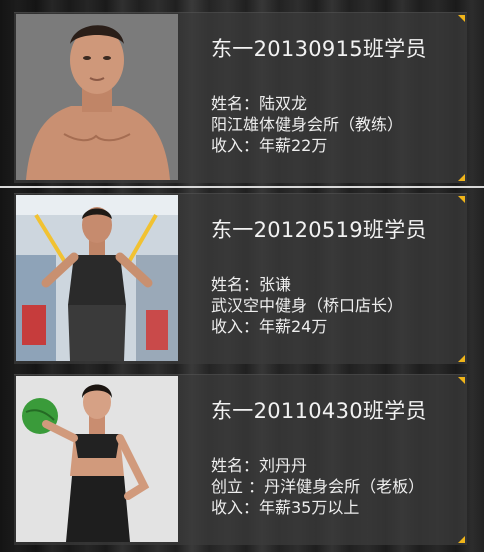 The height and width of the screenshot is (552, 484). What do you see at coordinates (269, 145) in the screenshot?
I see `student-income: 收入：年薪22万` at bounding box center [269, 145].